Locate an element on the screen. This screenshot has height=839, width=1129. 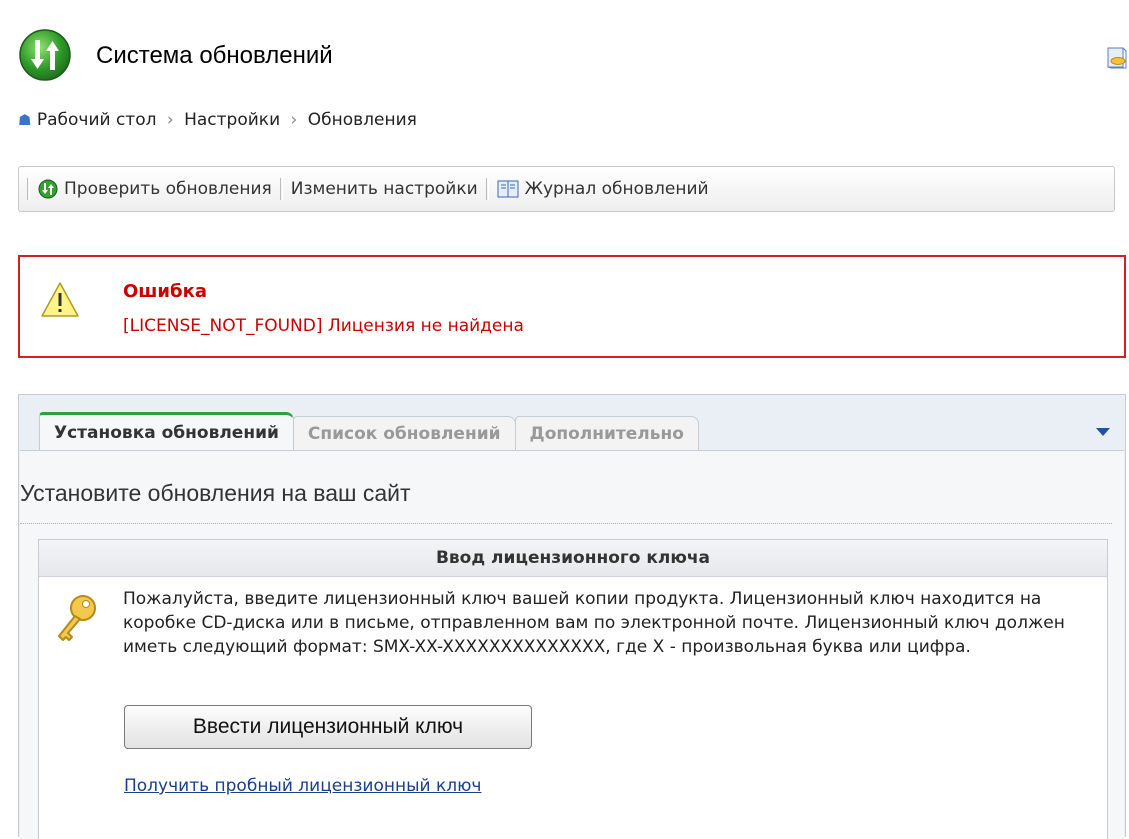
change-settings-label: Изменить настройки is located at coordinates (384, 189).